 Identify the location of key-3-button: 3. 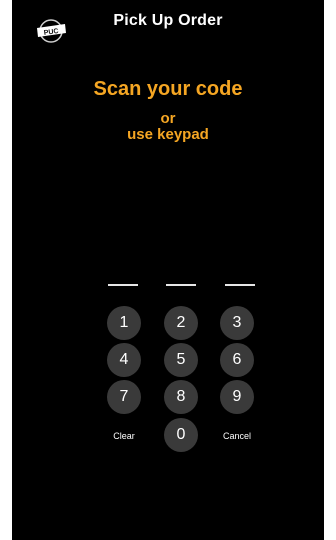
(237, 323).